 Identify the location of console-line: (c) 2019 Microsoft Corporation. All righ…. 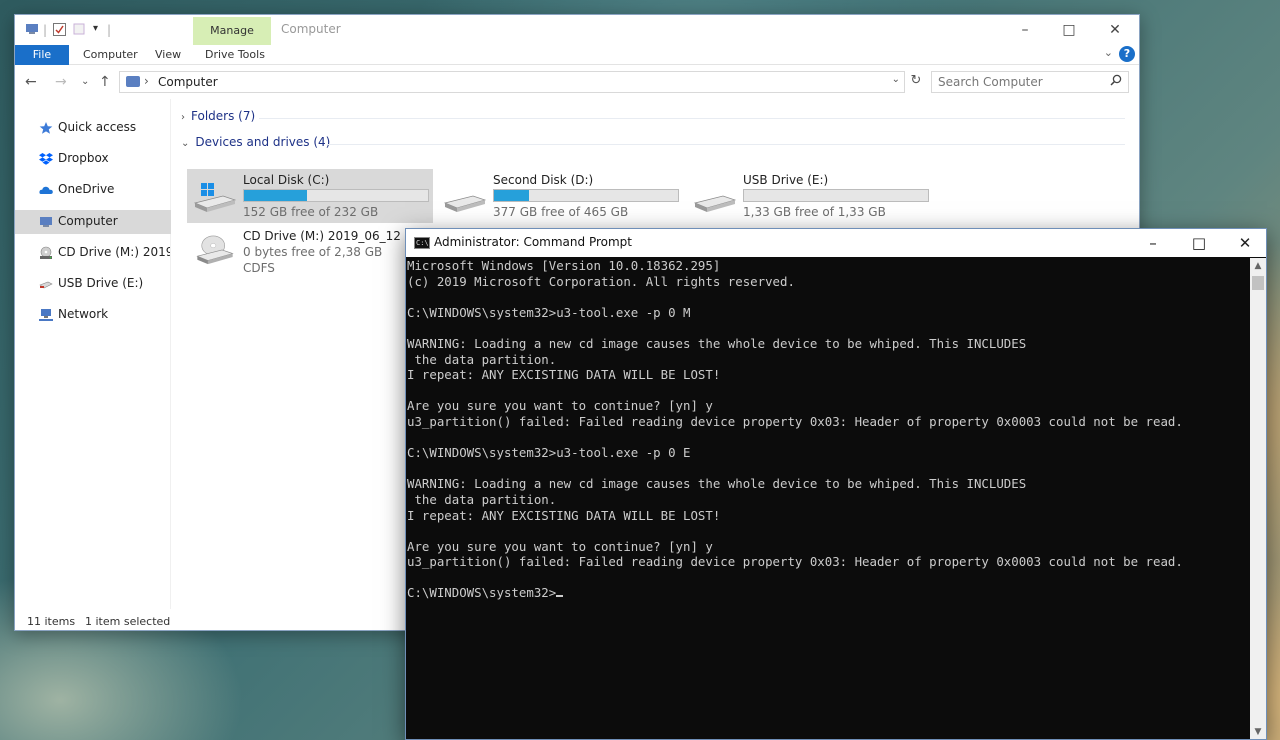
(601, 281).